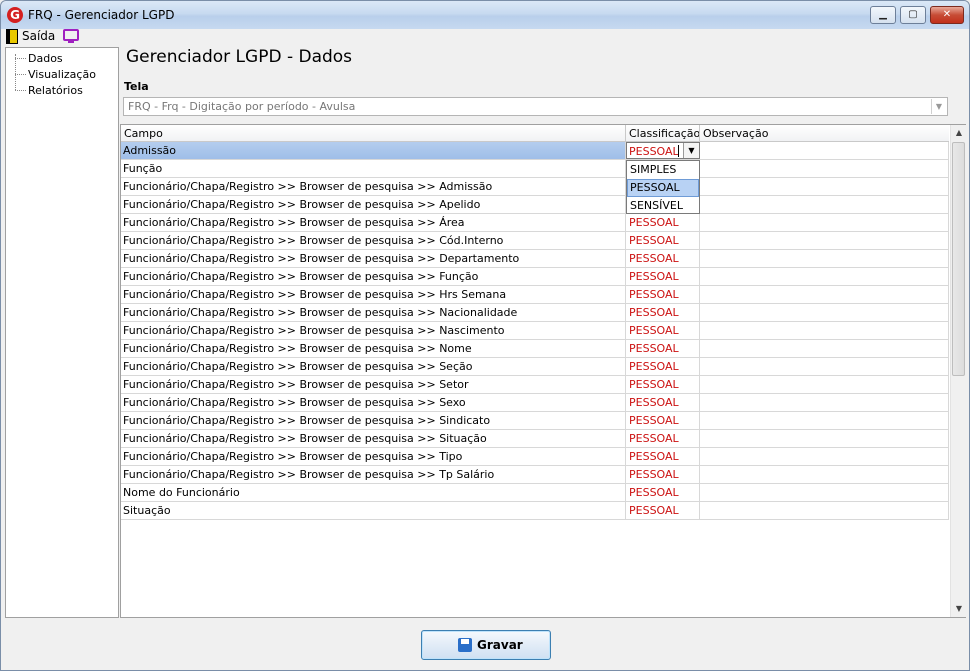  What do you see at coordinates (663, 170) in the screenshot?
I see `dropdown-option: SIMPLES` at bounding box center [663, 170].